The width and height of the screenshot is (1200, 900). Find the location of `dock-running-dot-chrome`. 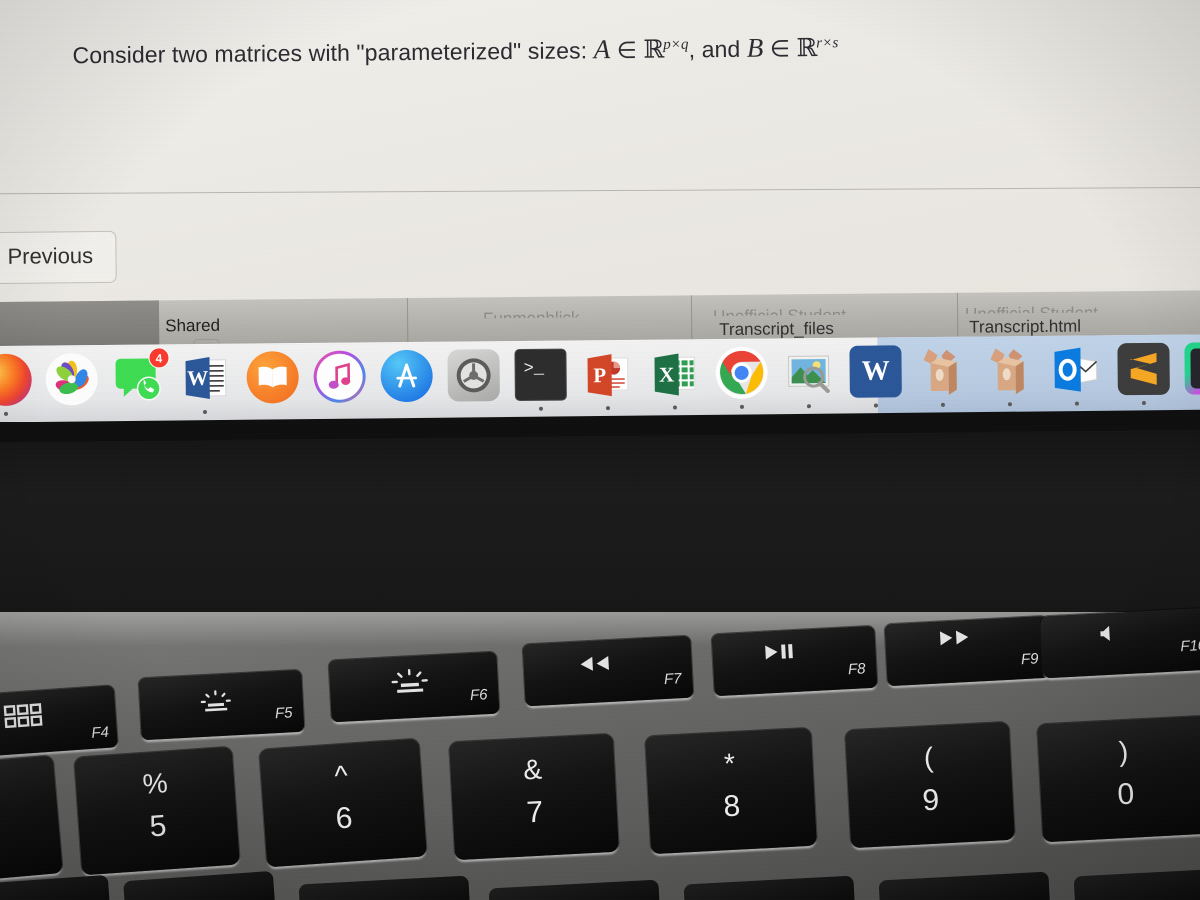

dock-running-dot-chrome is located at coordinates (741, 406).